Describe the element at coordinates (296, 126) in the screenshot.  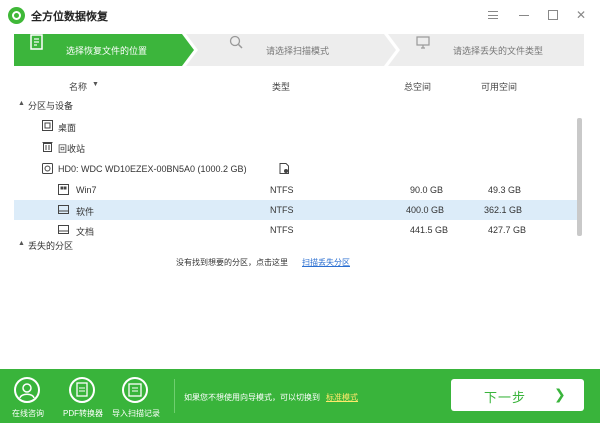
I see `tree-item-desktop: 桌面` at that location.